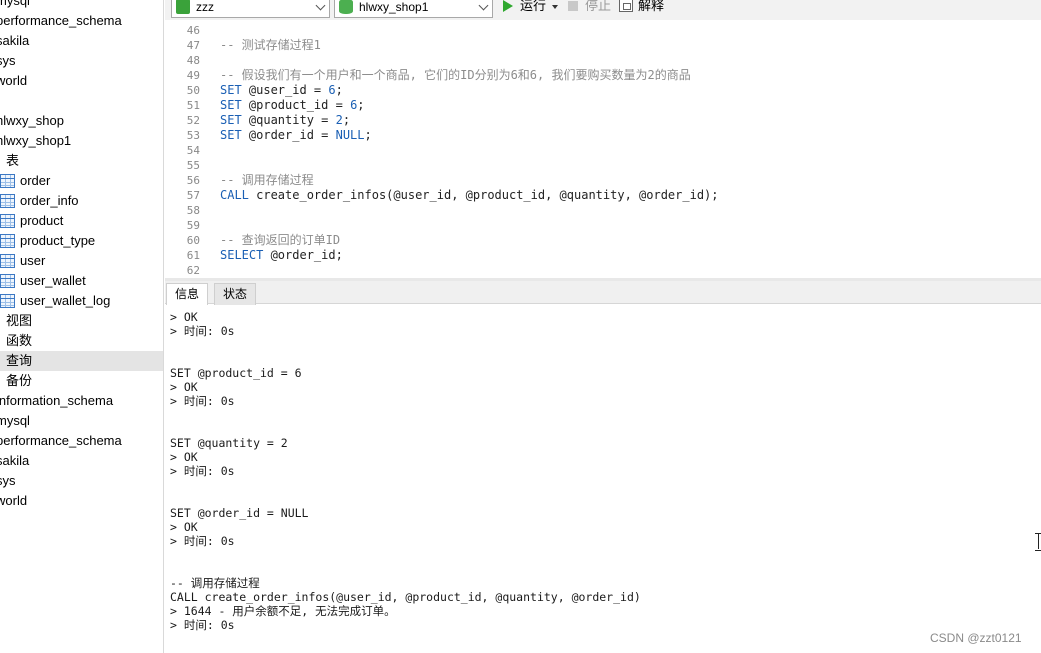 The height and width of the screenshot is (653, 1041). I want to click on tree-item-label: 查询, so click(19, 360).